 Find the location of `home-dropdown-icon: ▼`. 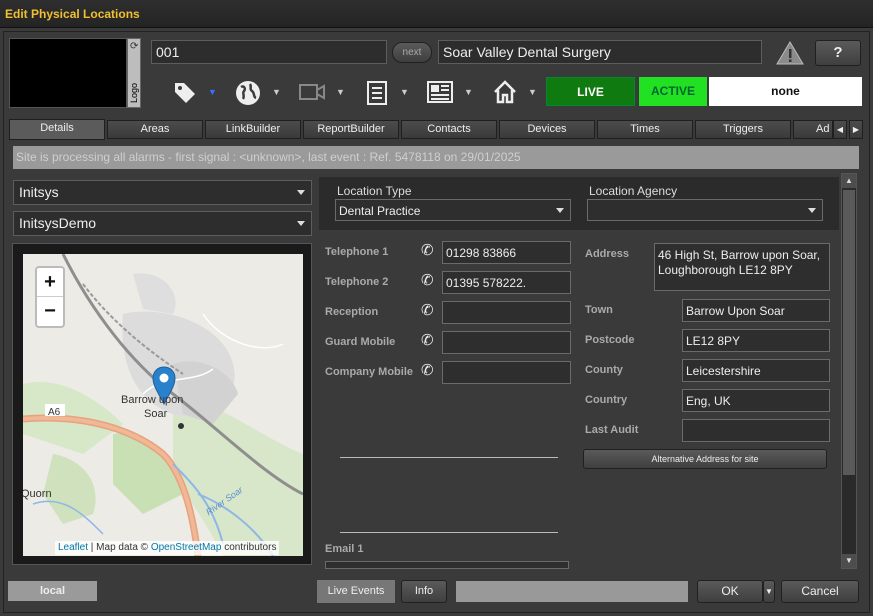

home-dropdown-icon: ▼ is located at coordinates (532, 92).